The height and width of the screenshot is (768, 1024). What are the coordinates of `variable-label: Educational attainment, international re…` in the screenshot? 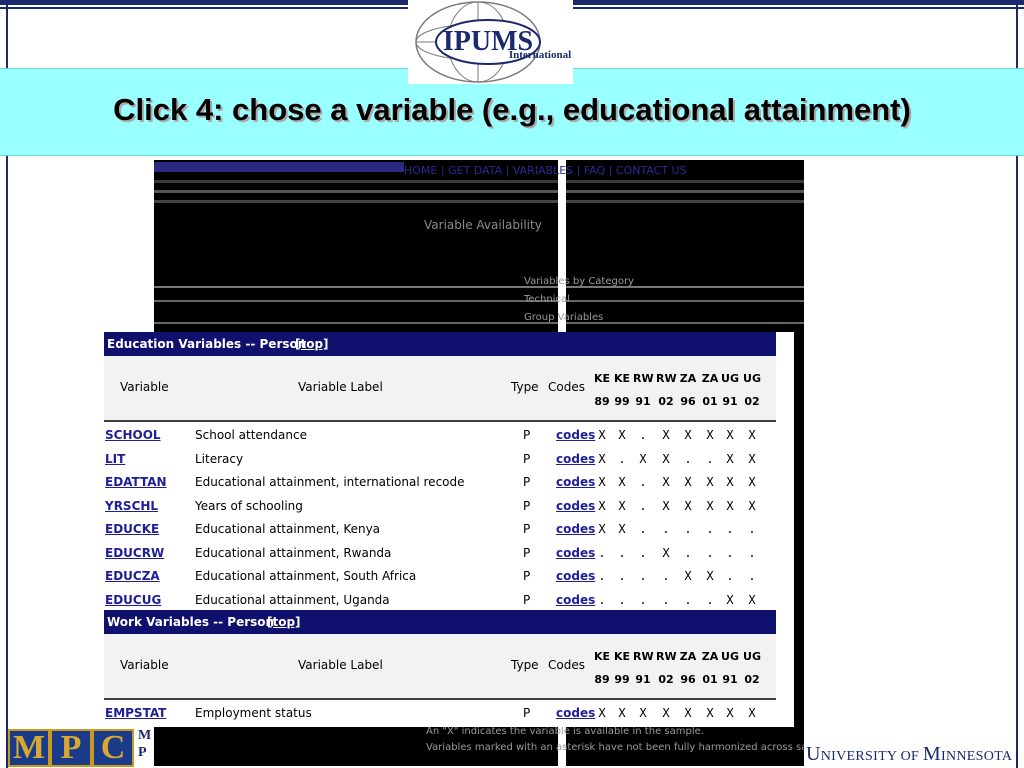 It's located at (330, 482).